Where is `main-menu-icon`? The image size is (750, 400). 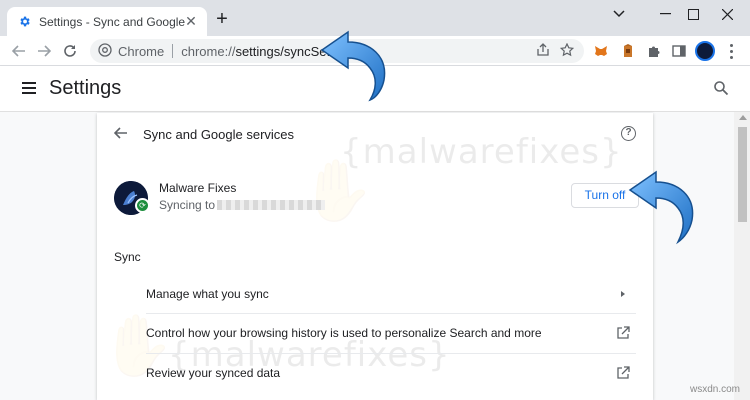 main-menu-icon is located at coordinates (29, 88).